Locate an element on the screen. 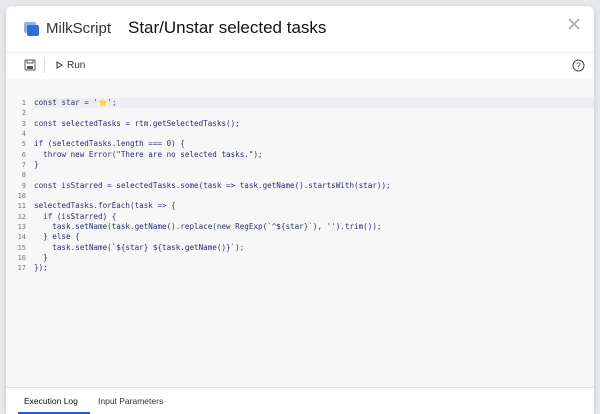  line-number: 17 is located at coordinates (21, 268).